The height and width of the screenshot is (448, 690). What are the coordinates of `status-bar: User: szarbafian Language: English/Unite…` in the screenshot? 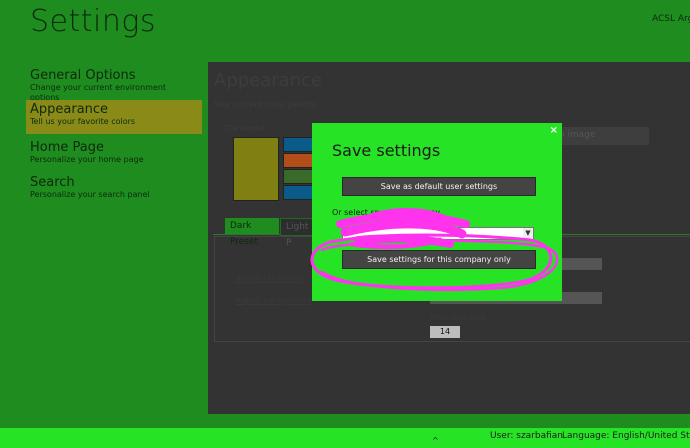 It's located at (345, 438).